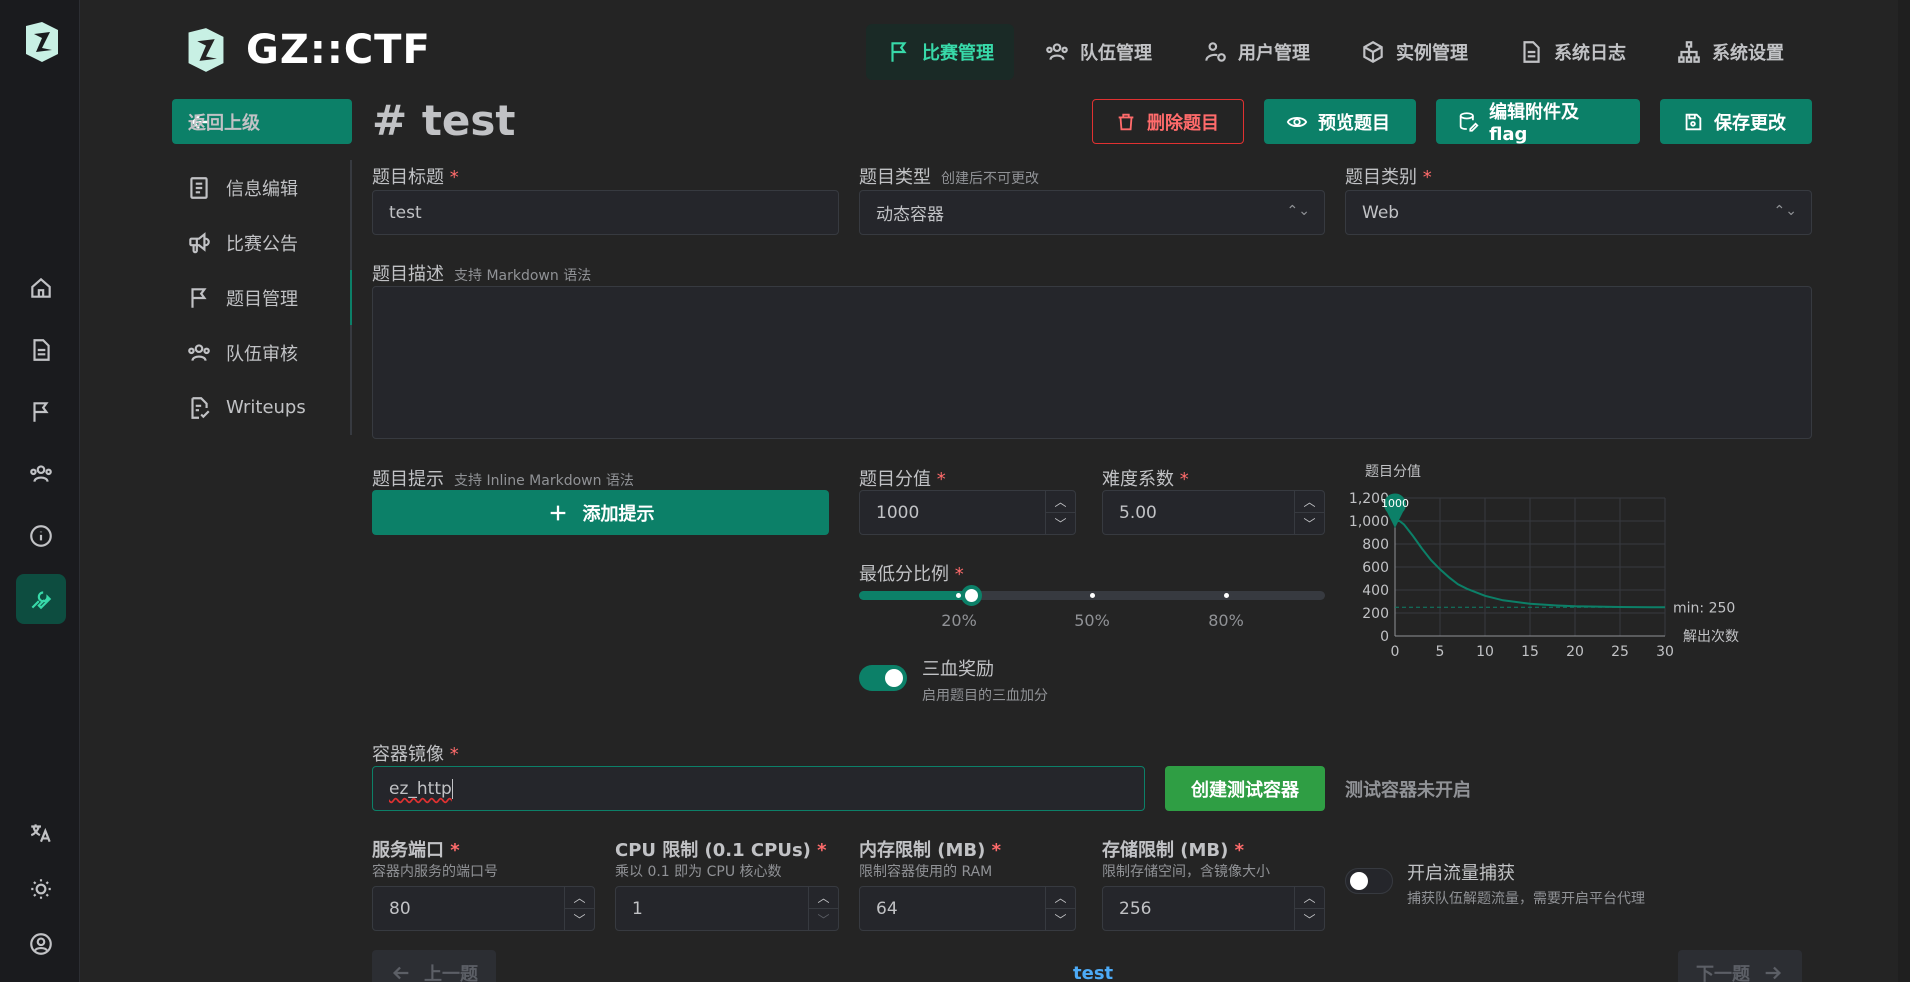 The image size is (1910, 982). I want to click on add-hint-button: 添加提示, so click(600, 512).